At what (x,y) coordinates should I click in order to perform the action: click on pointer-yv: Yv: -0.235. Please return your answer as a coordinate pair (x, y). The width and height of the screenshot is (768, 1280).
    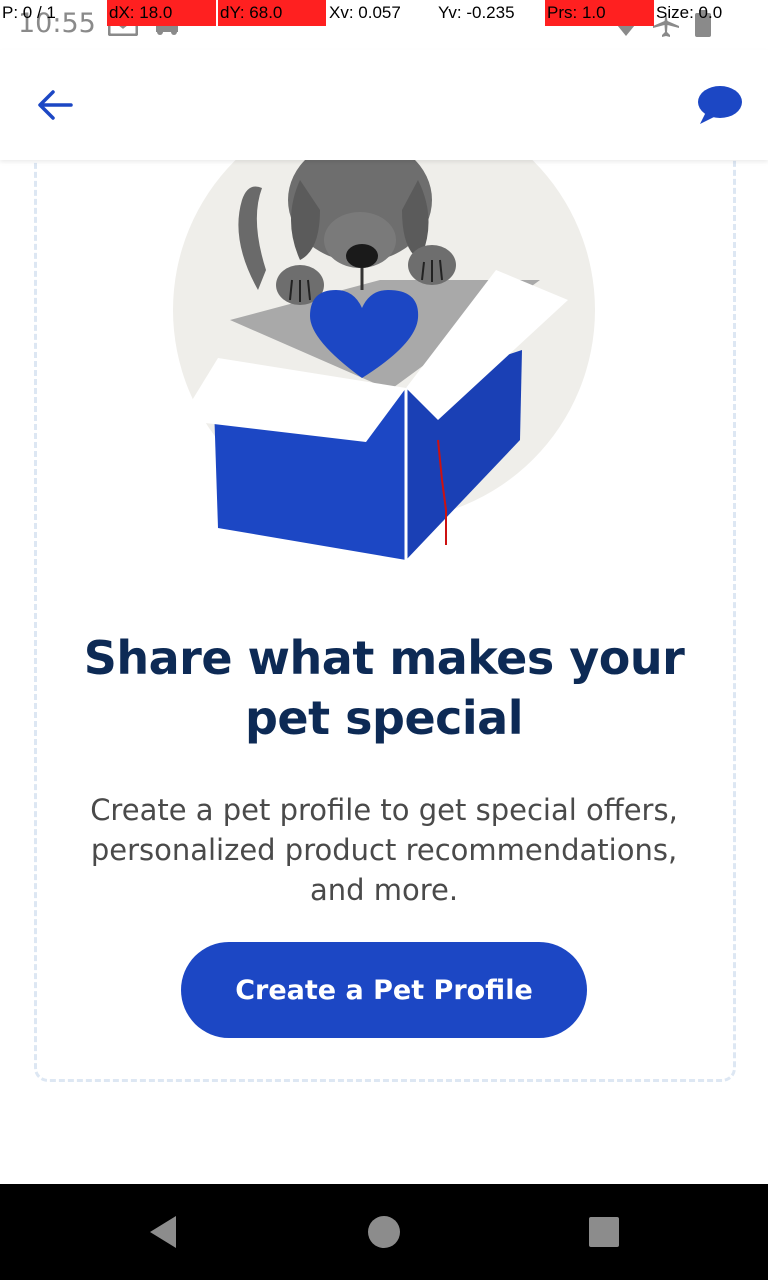
    Looking at the image, I should click on (476, 12).